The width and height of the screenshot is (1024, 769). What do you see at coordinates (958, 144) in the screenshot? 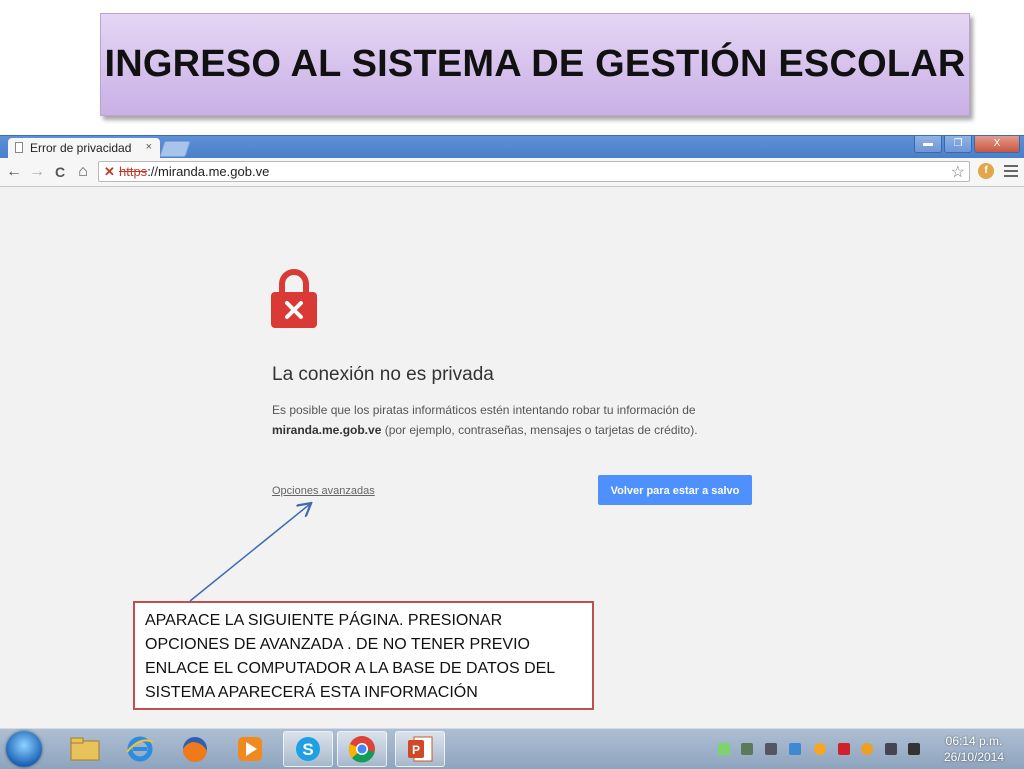
I see `restore-button: ❐` at bounding box center [958, 144].